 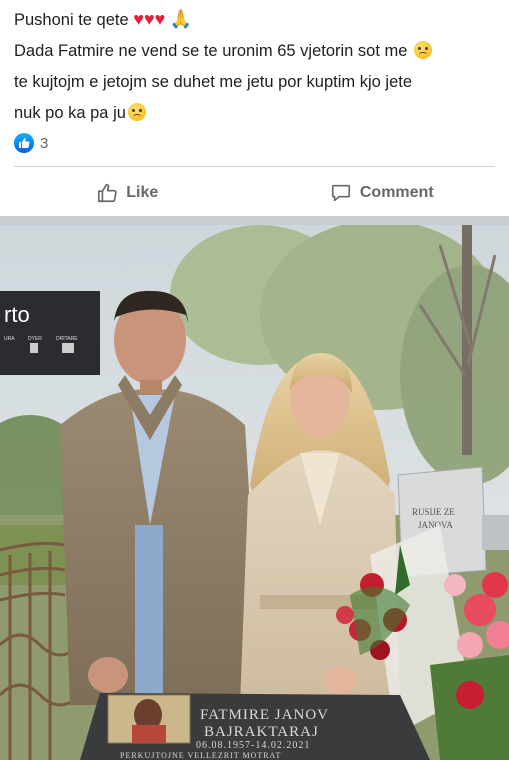 What do you see at coordinates (433, 512) in the screenshot?
I see `headstone-text-1: RUSIJE ZE` at bounding box center [433, 512].